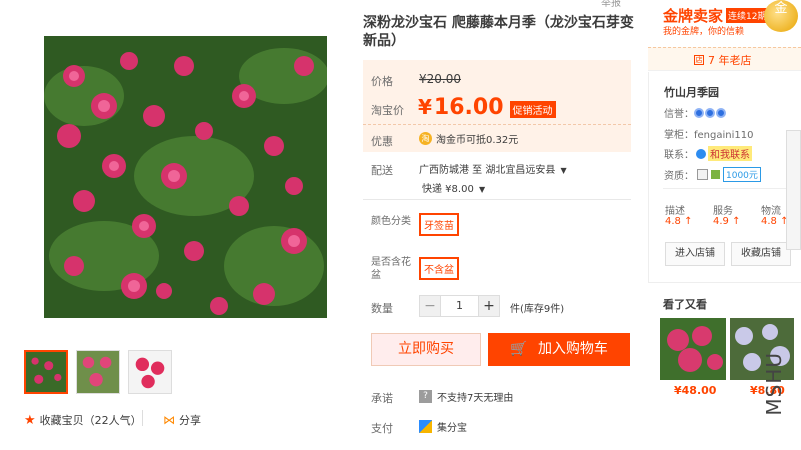 Image resolution: width=801 pixels, height=450 pixels. I want to click on gold-coin-icon: 淘, so click(425, 138).